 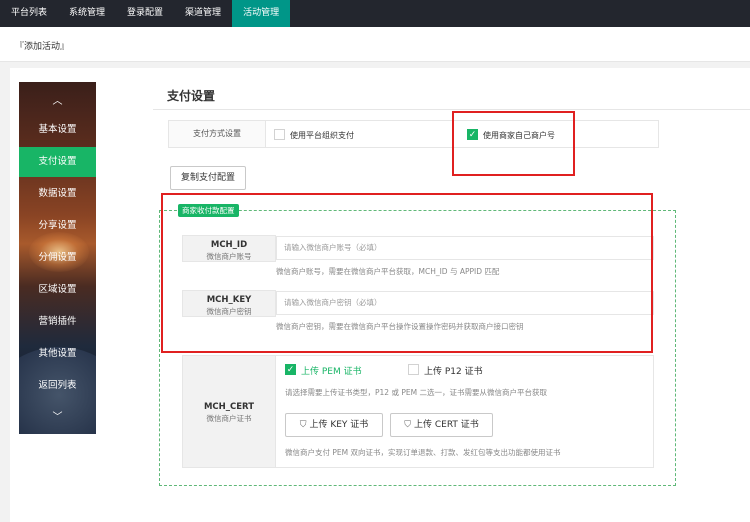 What do you see at coordinates (57, 415) in the screenshot?
I see `scroll-down-arrow-icon: ﹀` at bounding box center [57, 415].